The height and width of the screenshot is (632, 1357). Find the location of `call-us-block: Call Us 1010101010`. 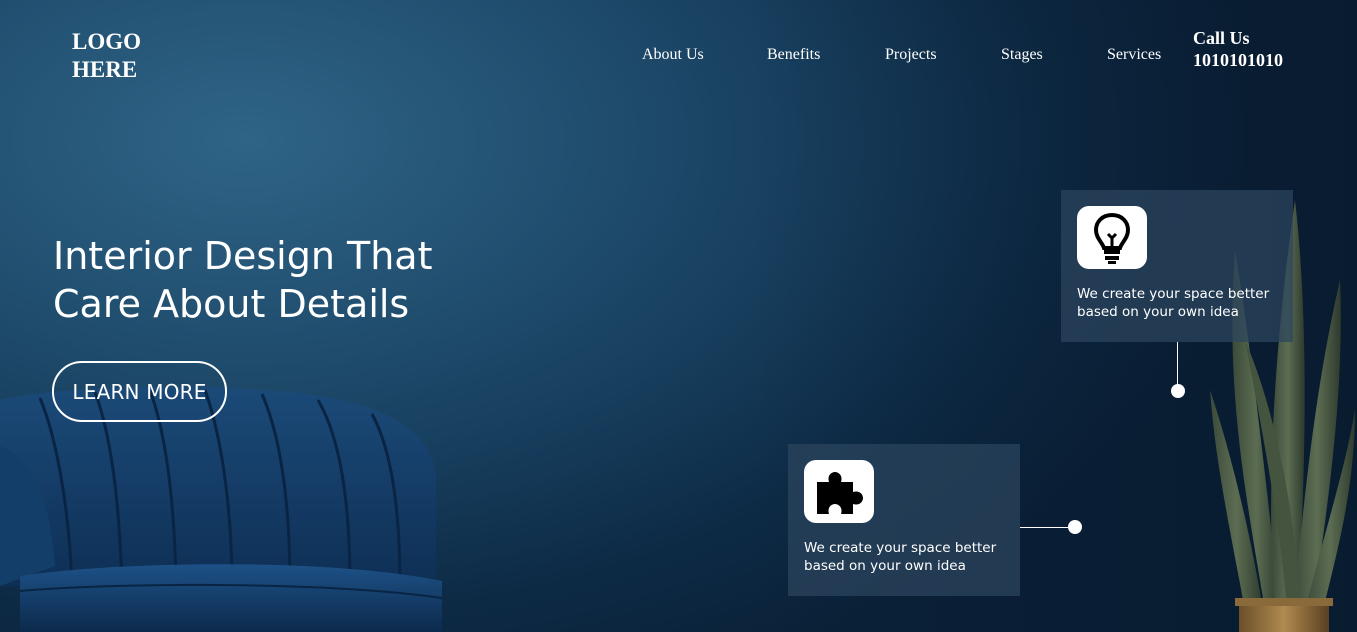

call-us-block: Call Us 1010101010 is located at coordinates (1238, 49).